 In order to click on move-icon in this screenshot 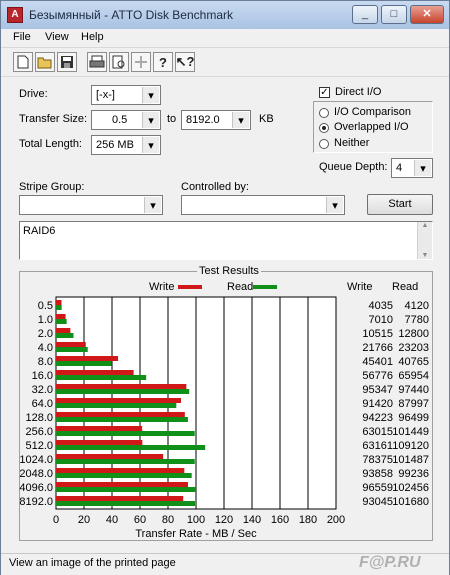, I will do `click(141, 62)`.